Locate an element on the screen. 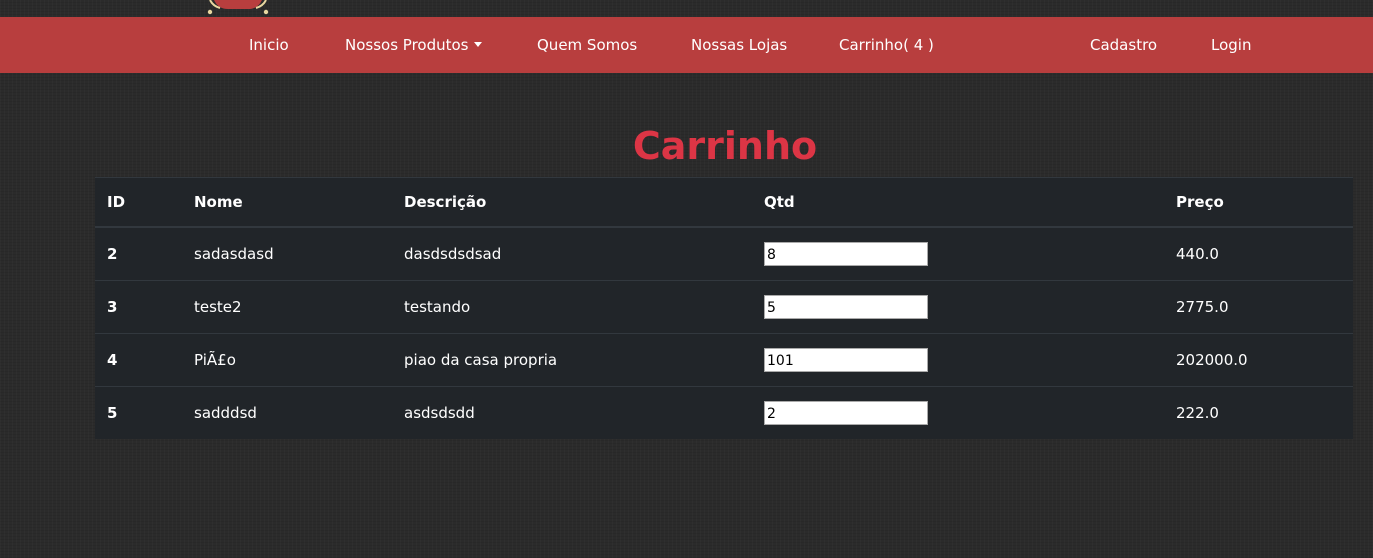  page-title: Carrinho is located at coordinates (725, 146).